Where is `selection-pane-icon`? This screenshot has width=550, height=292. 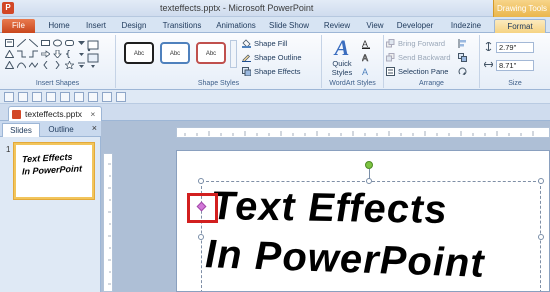
selection-pane-icon is located at coordinates (390, 71).